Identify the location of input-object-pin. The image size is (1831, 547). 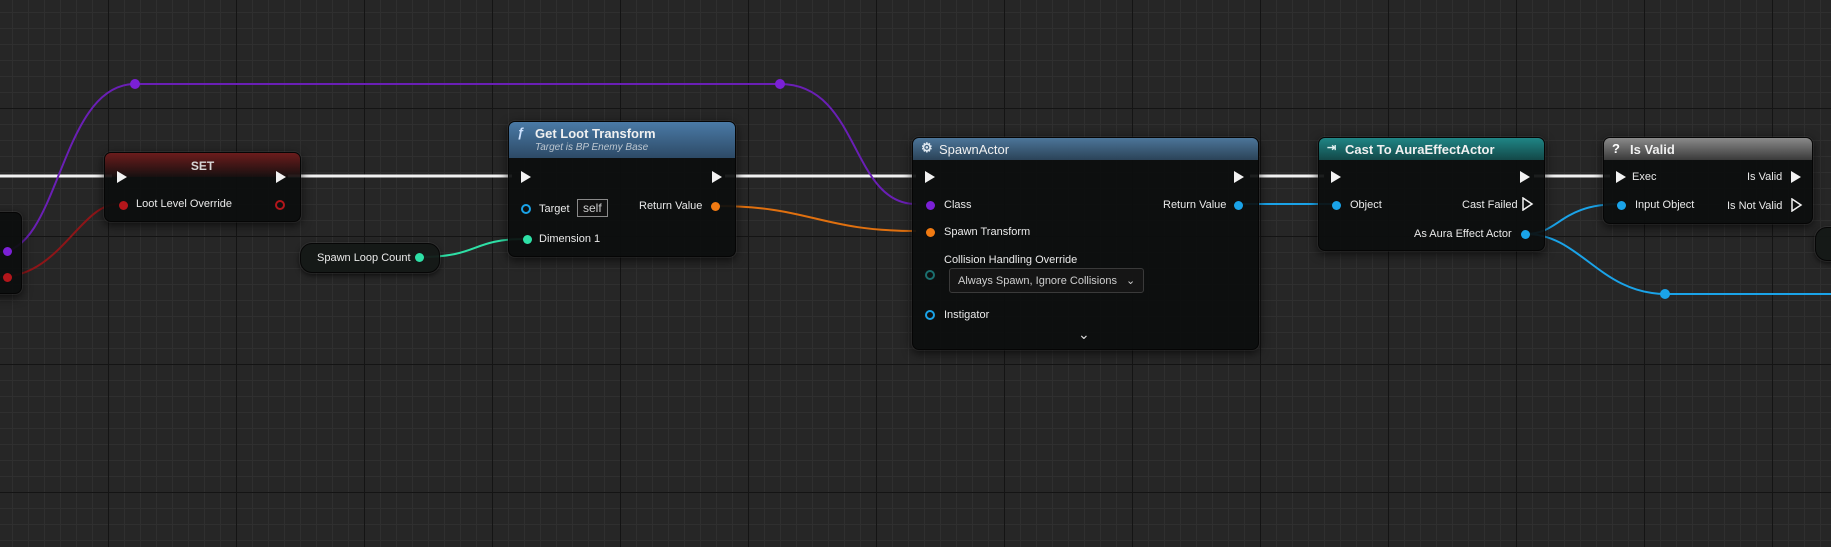
(1621, 205).